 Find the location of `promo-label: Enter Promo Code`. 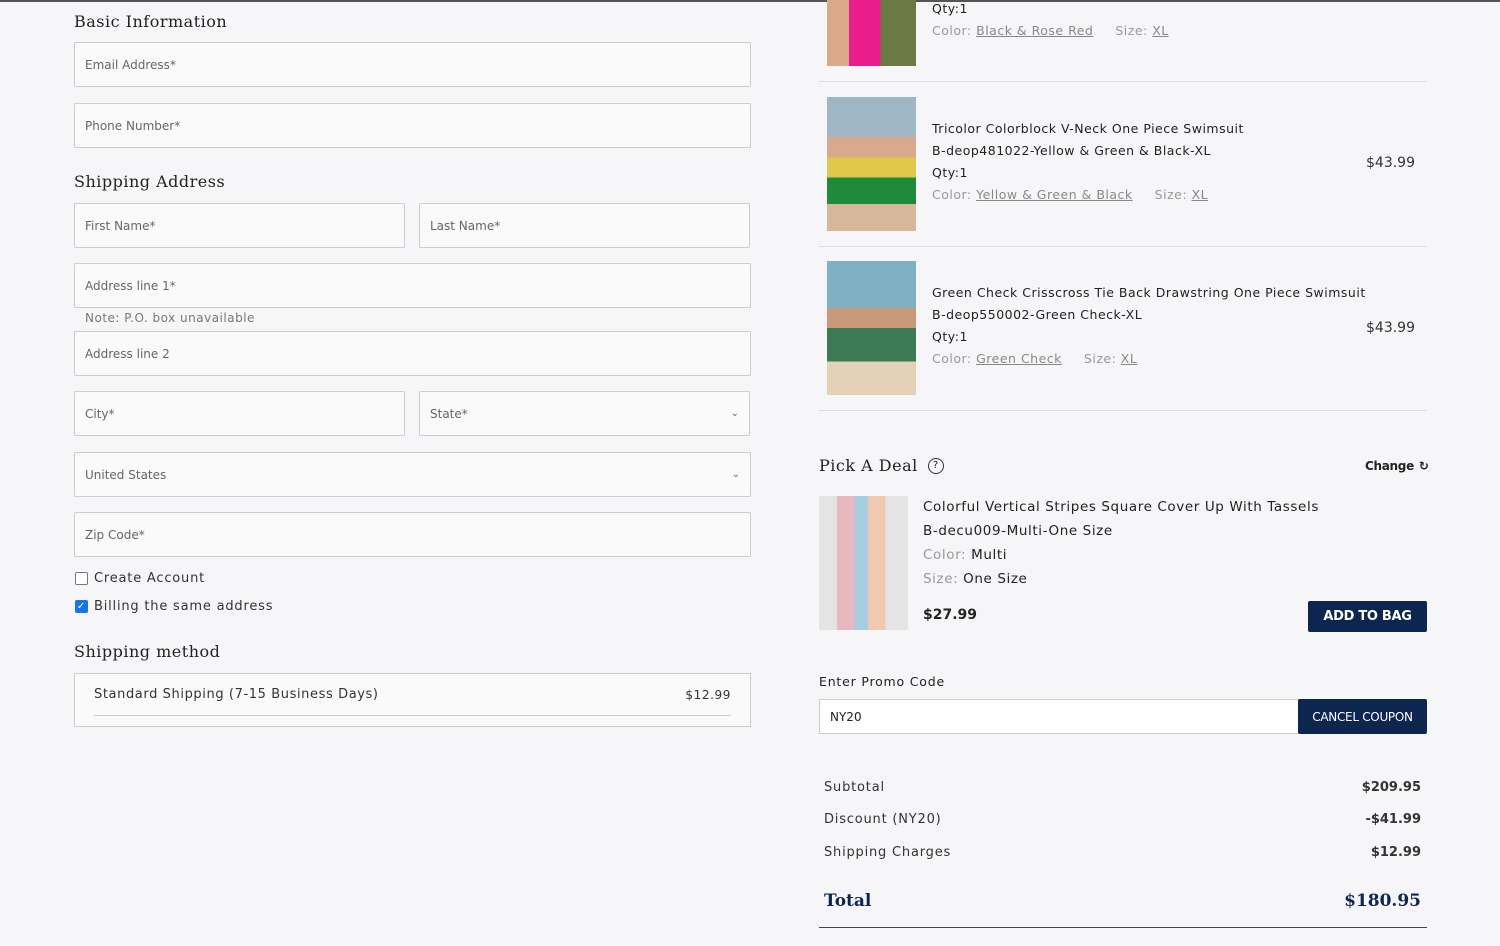

promo-label: Enter Promo Code is located at coordinates (882, 681).